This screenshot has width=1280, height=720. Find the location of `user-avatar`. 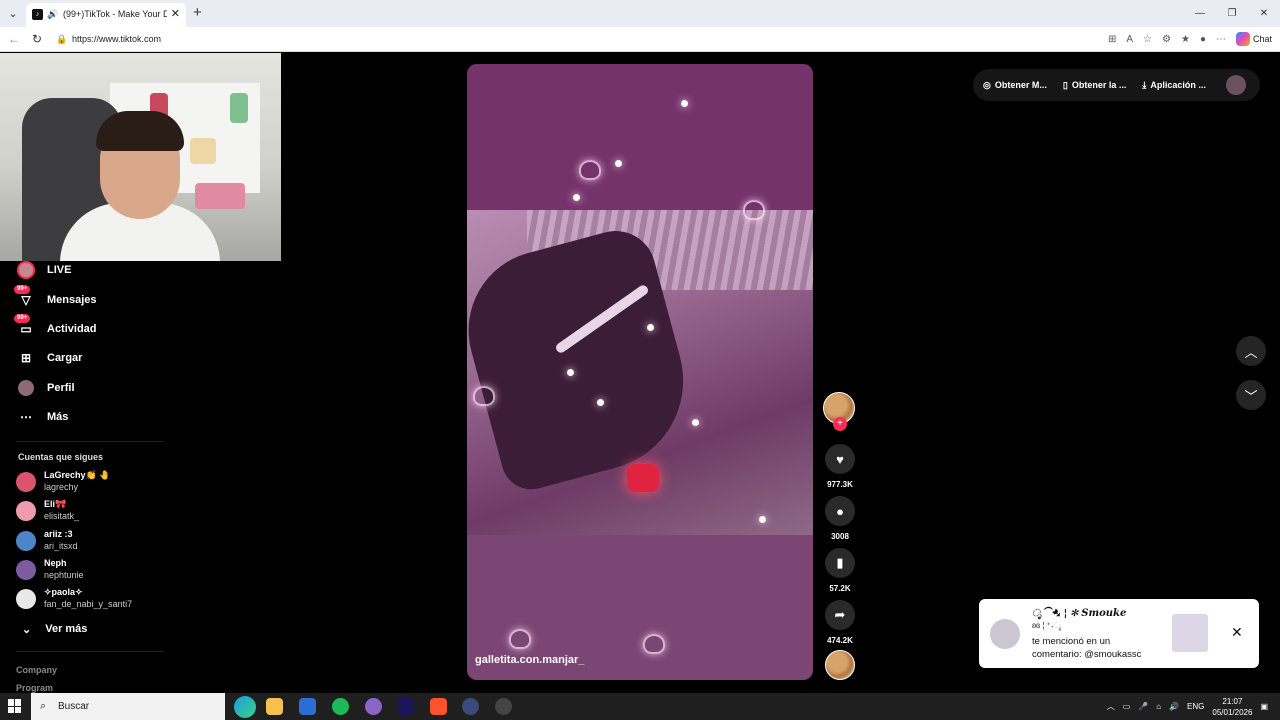

user-avatar is located at coordinates (1235, 85).